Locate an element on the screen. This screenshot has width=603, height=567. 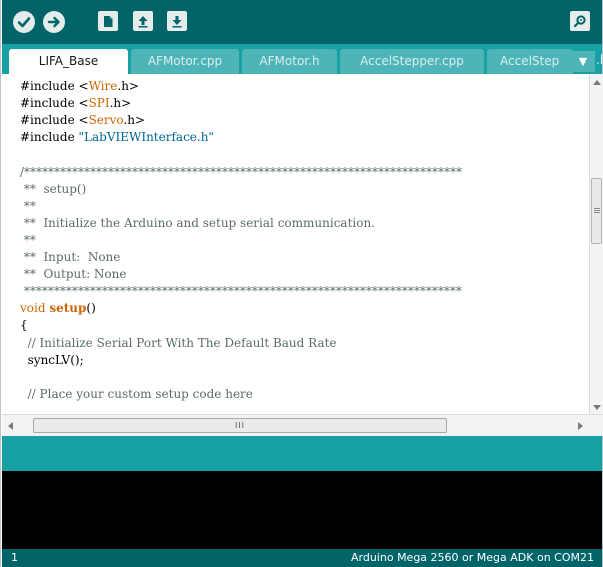
code-line: ** setup() is located at coordinates (53, 189).